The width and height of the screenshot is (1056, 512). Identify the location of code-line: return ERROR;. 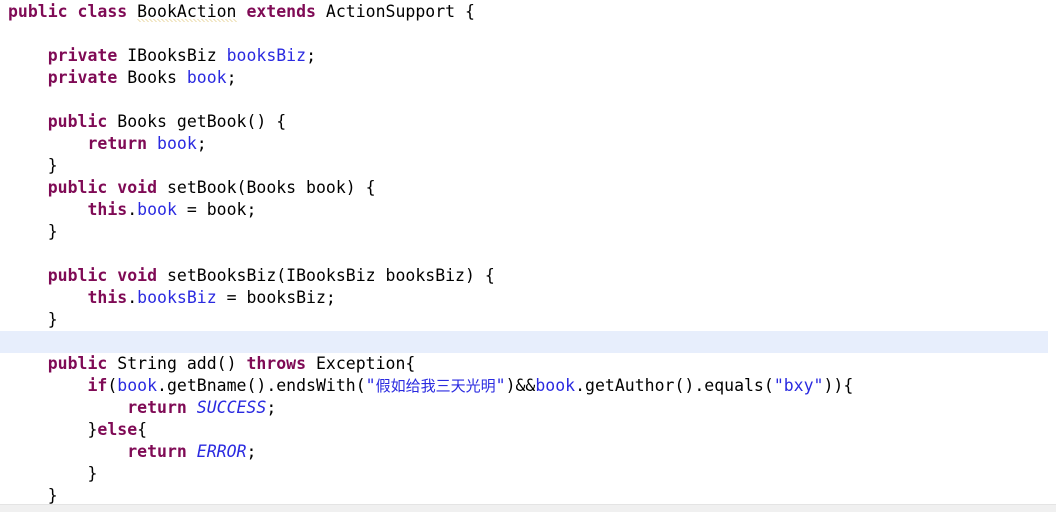
(528, 452).